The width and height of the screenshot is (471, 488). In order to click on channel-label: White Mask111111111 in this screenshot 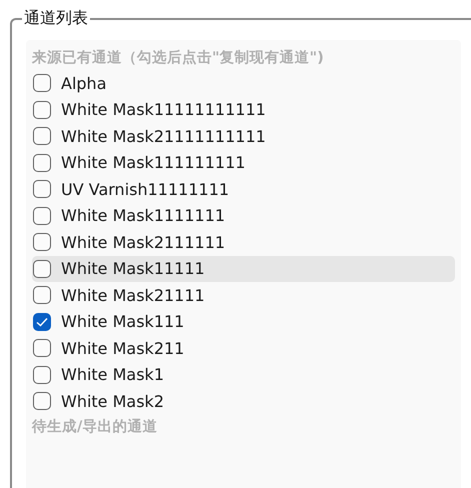, I will do `click(153, 162)`.